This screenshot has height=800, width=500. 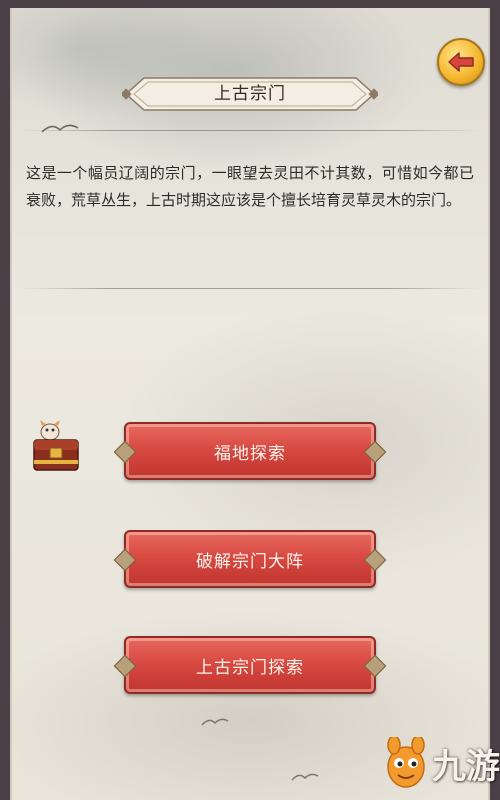 What do you see at coordinates (466, 766) in the screenshot?
I see `watermark-text: 九游` at bounding box center [466, 766].